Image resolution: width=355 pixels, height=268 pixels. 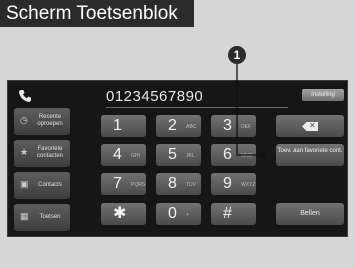 What do you see at coordinates (251, 111) in the screenshot?
I see `callout-leader-line` at bounding box center [251, 111].